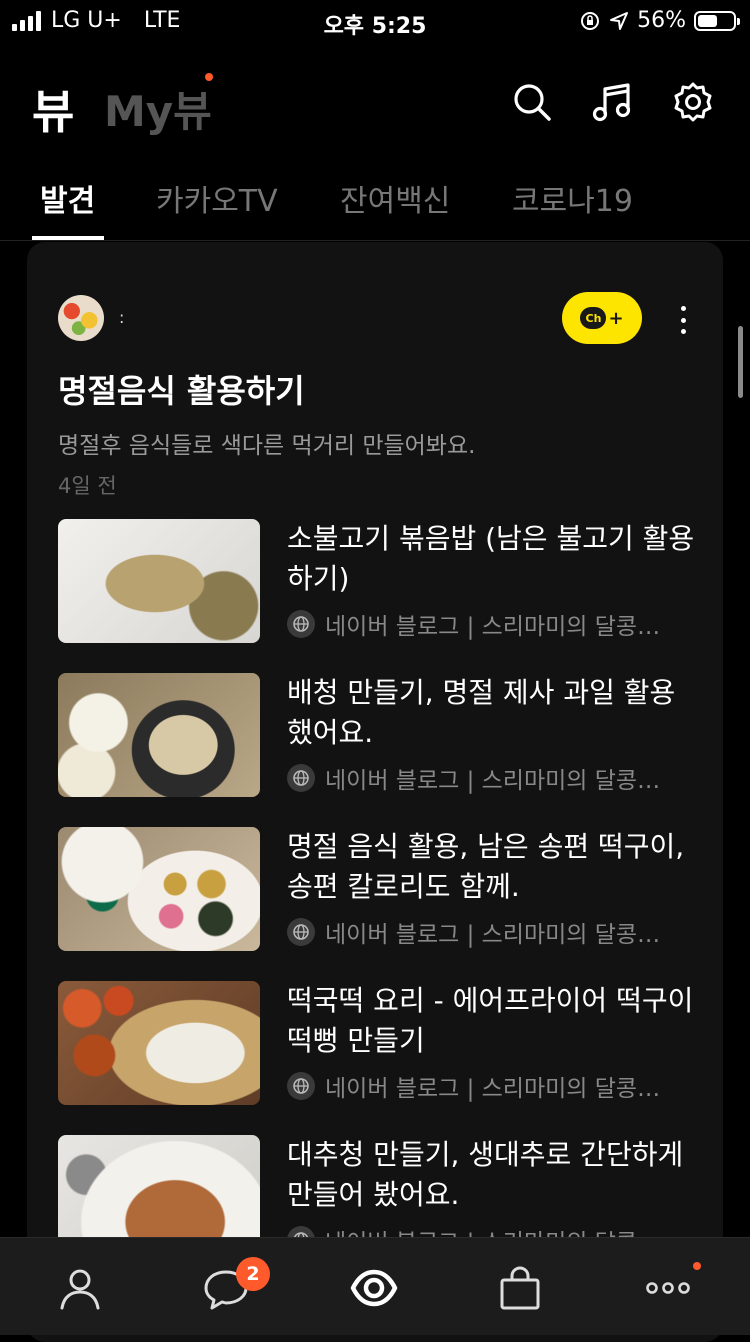 Image resolution: width=750 pixels, height=1342 pixels. Describe the element at coordinates (740, 362) in the screenshot. I see `scrollbar-thumb` at that location.